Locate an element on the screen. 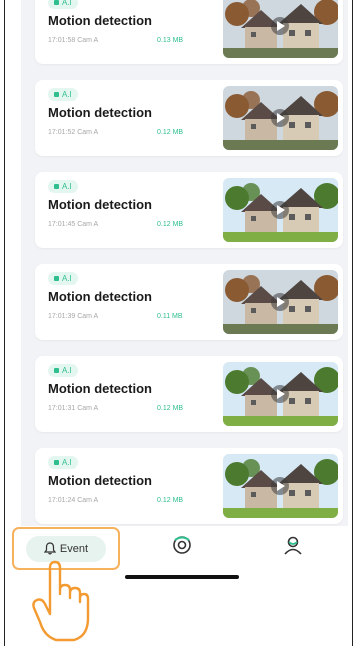 The width and height of the screenshot is (357, 646). device-frame-right is located at coordinates (352, 323).